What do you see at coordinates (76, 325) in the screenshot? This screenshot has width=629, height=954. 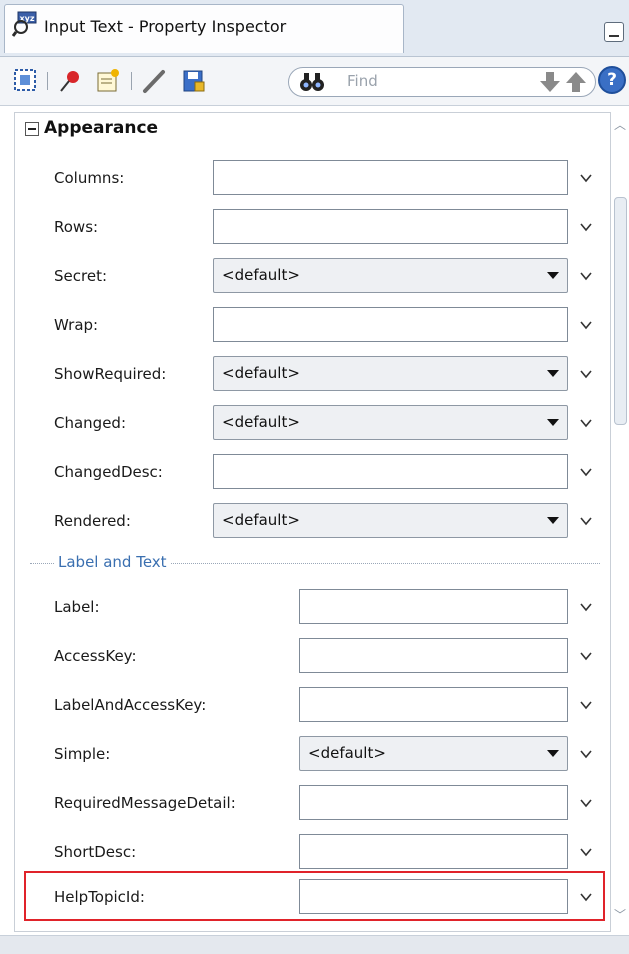 I see `property-label: Wrap:` at bounding box center [76, 325].